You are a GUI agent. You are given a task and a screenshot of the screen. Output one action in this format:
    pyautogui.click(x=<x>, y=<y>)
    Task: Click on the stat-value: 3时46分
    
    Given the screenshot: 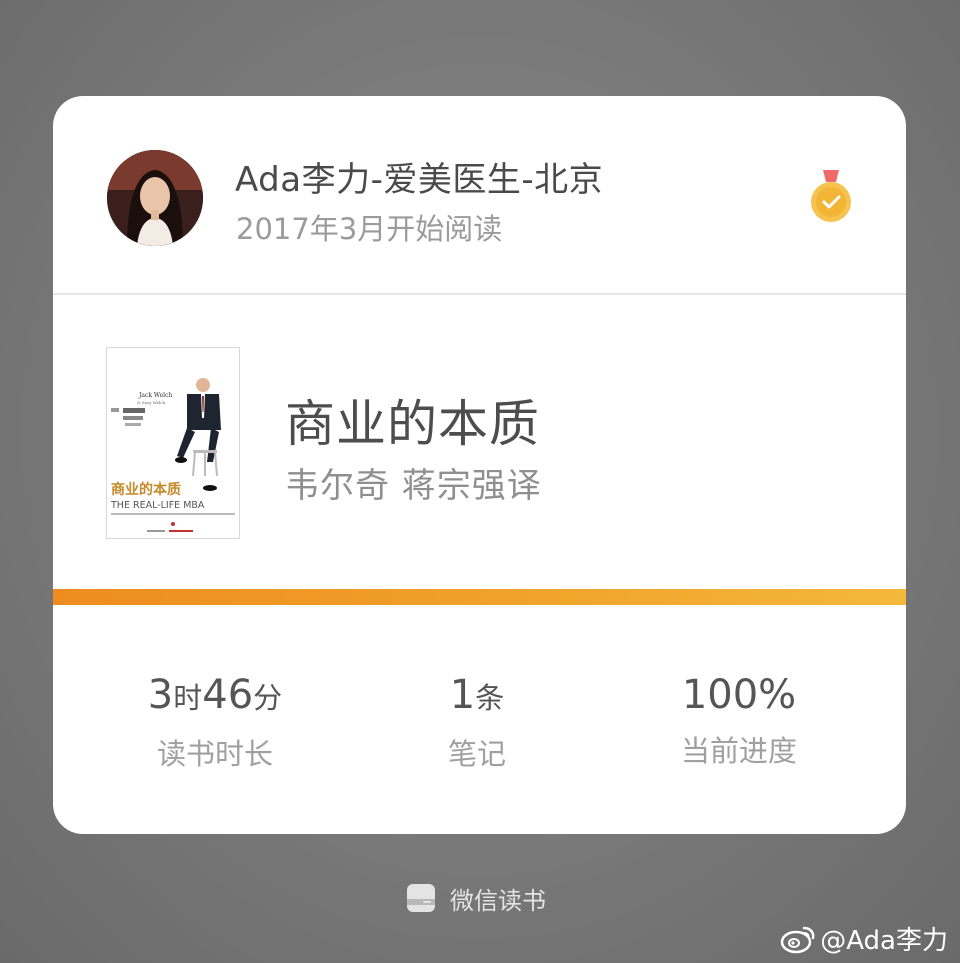 What is the action you would take?
    pyautogui.click(x=215, y=695)
    